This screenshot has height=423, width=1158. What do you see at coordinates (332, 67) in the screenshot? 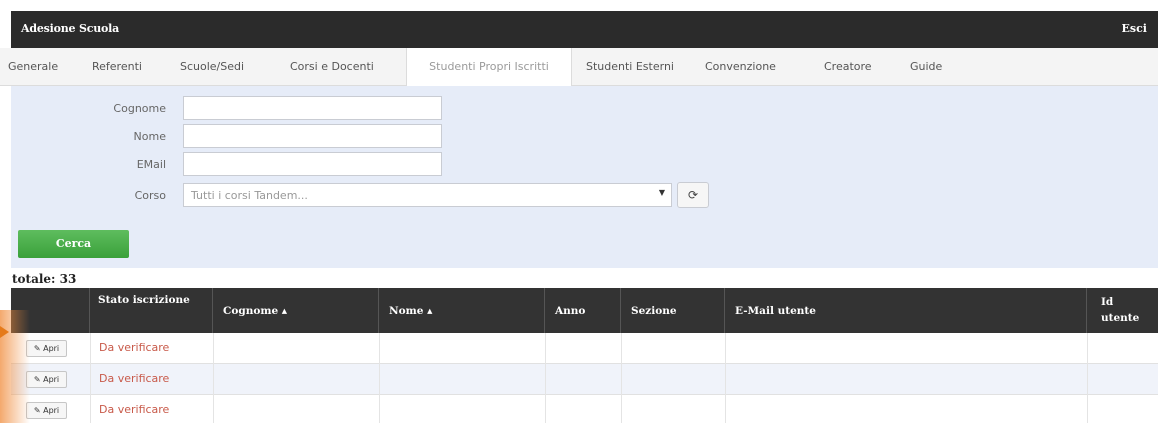
I see `tab-corsi-docenti: Corsi e Docenti` at bounding box center [332, 67].